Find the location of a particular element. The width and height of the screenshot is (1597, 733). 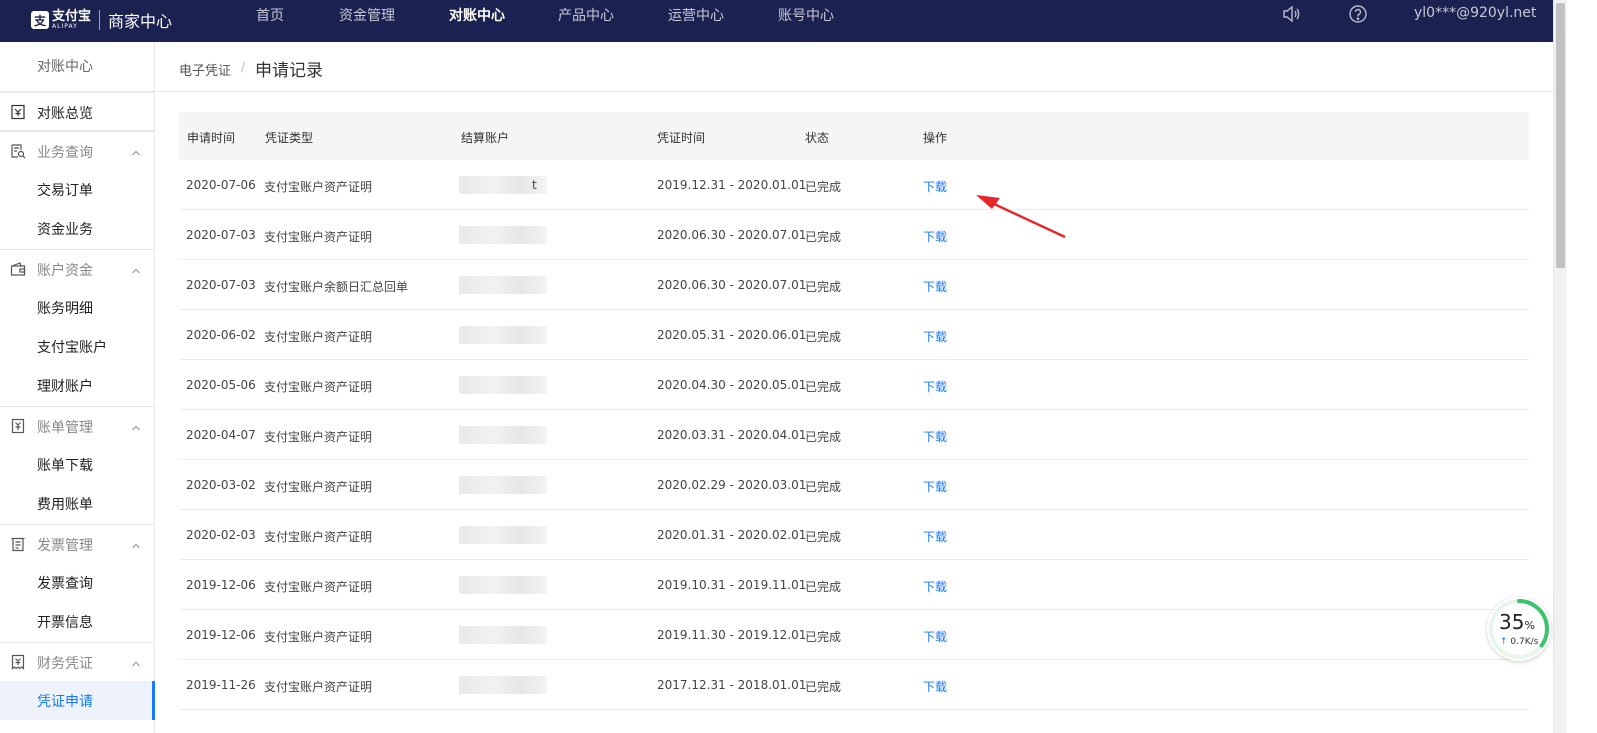

cell-voucher-period: 2020.01.31 - 2020.02.01 is located at coordinates (732, 535).